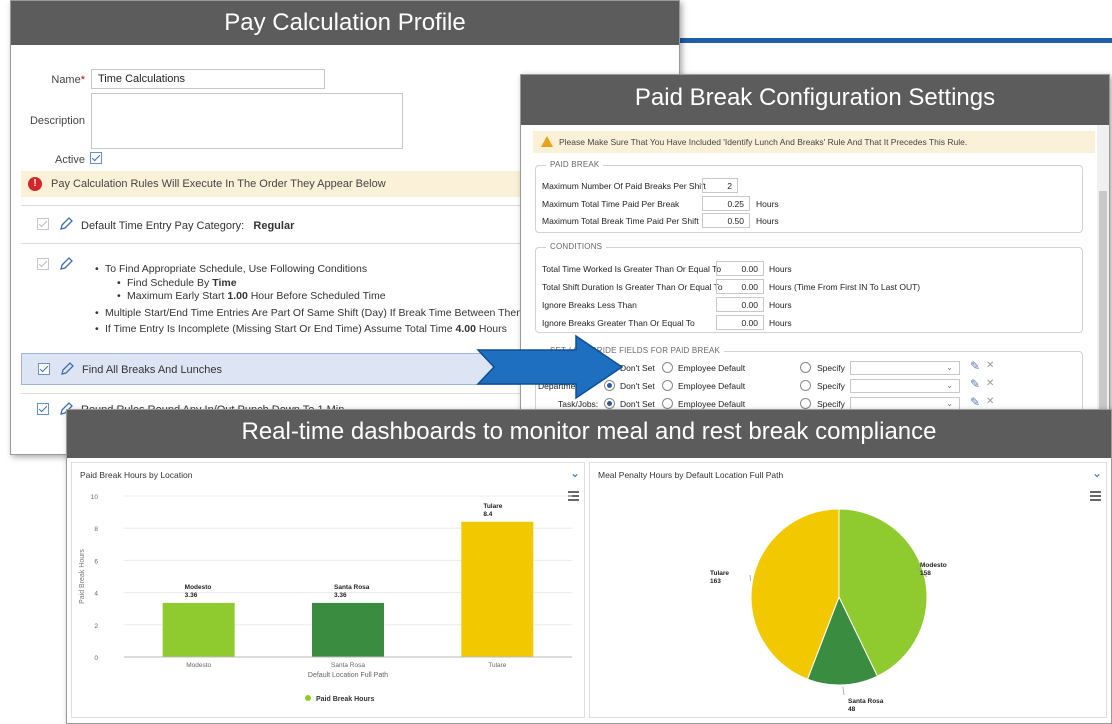 This screenshot has height=724, width=1112. I want to click on incomplete-value: 4.00, so click(465, 329).